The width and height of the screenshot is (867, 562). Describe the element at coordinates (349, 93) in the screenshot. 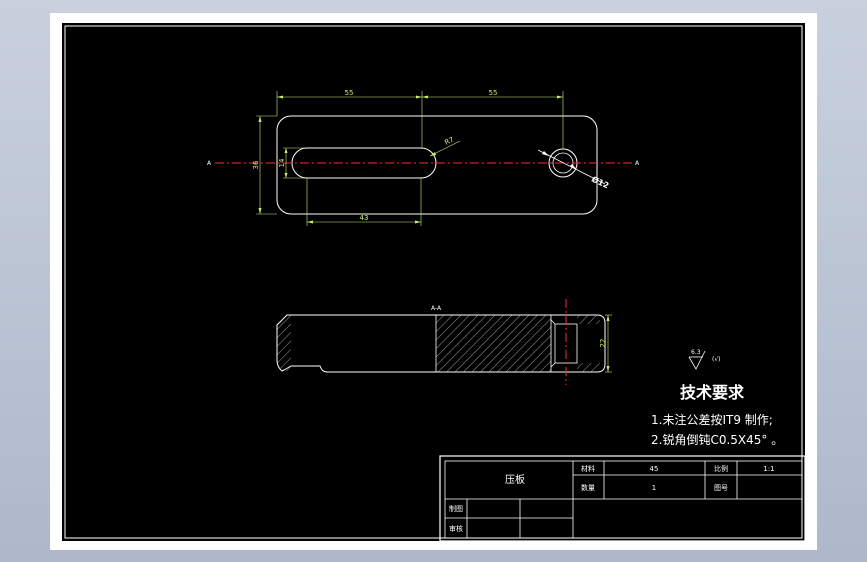

I see `dim-left-width: 55` at that location.